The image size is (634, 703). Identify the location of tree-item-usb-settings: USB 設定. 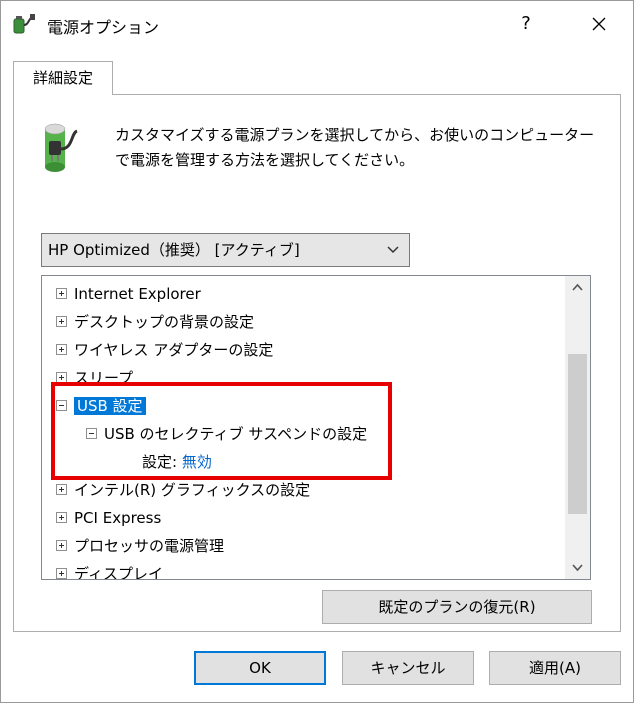
(101, 406).